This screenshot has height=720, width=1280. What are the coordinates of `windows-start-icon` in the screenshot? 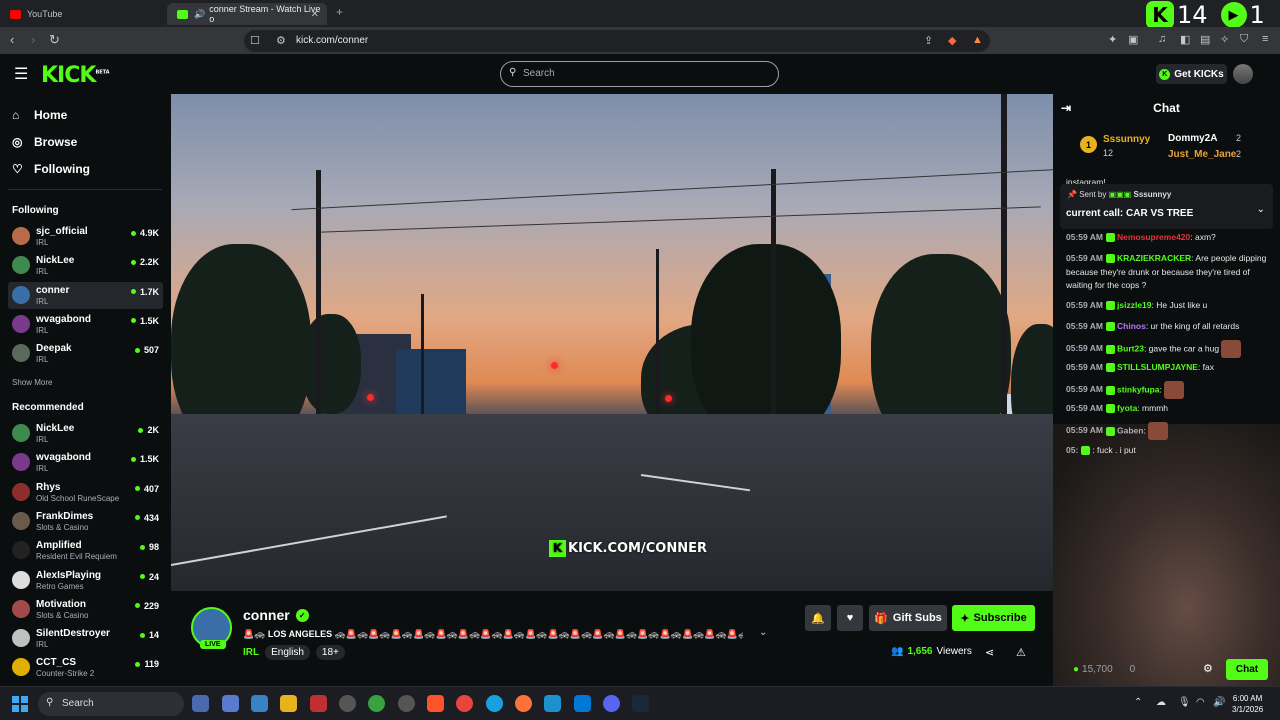 It's located at (20, 704).